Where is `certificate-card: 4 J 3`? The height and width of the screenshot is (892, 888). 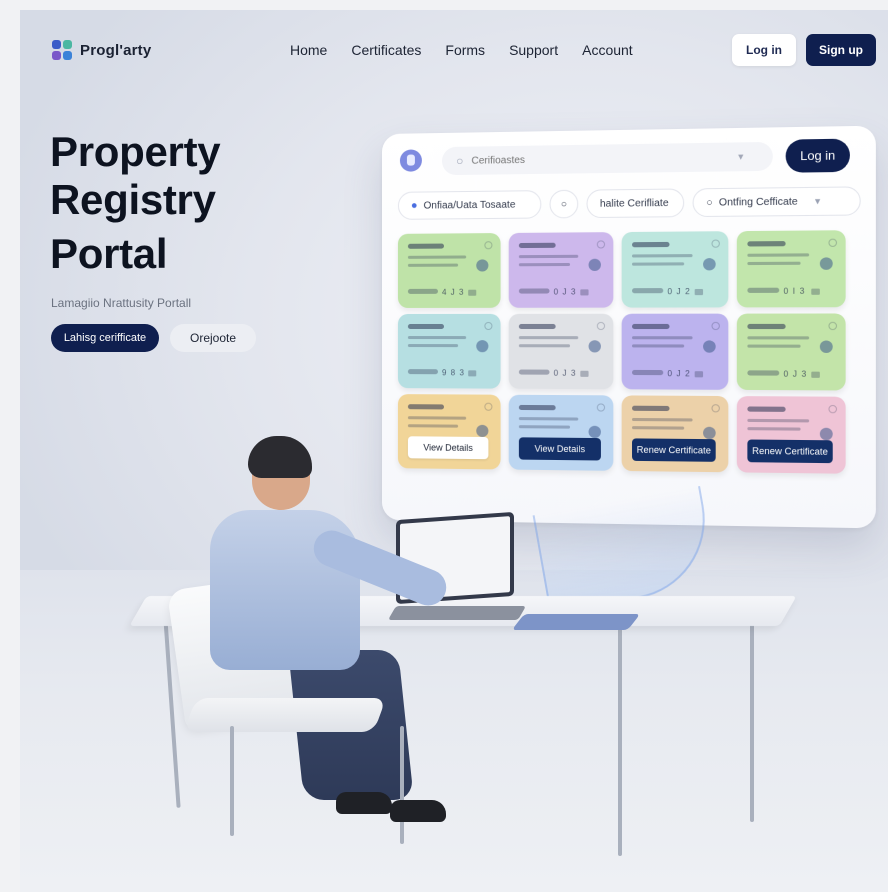
certificate-card: 4 J 3 is located at coordinates (449, 270).